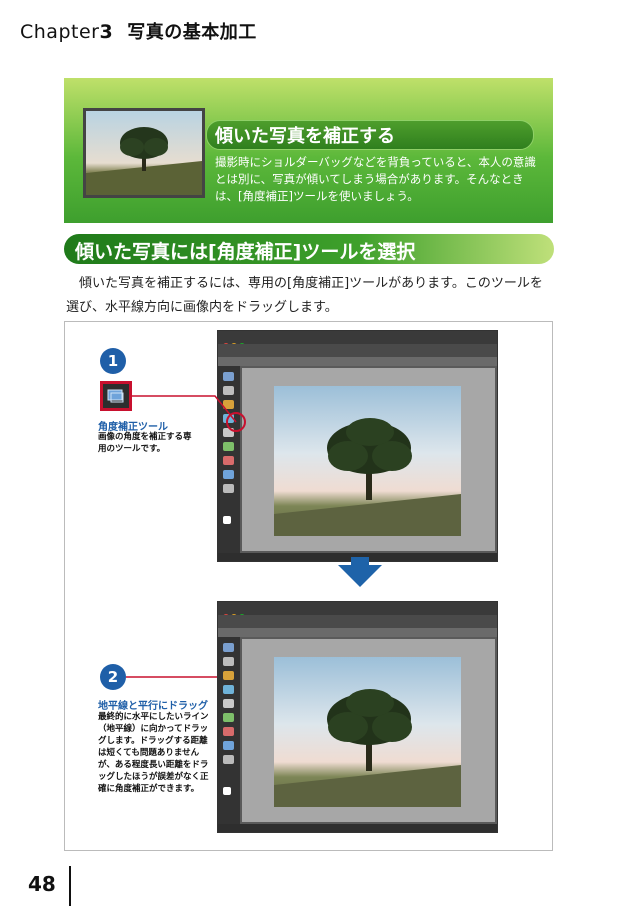 Image resolution: width=640 pixels, height=908 pixels. What do you see at coordinates (42, 884) in the screenshot?
I see `page-number: 48` at bounding box center [42, 884].